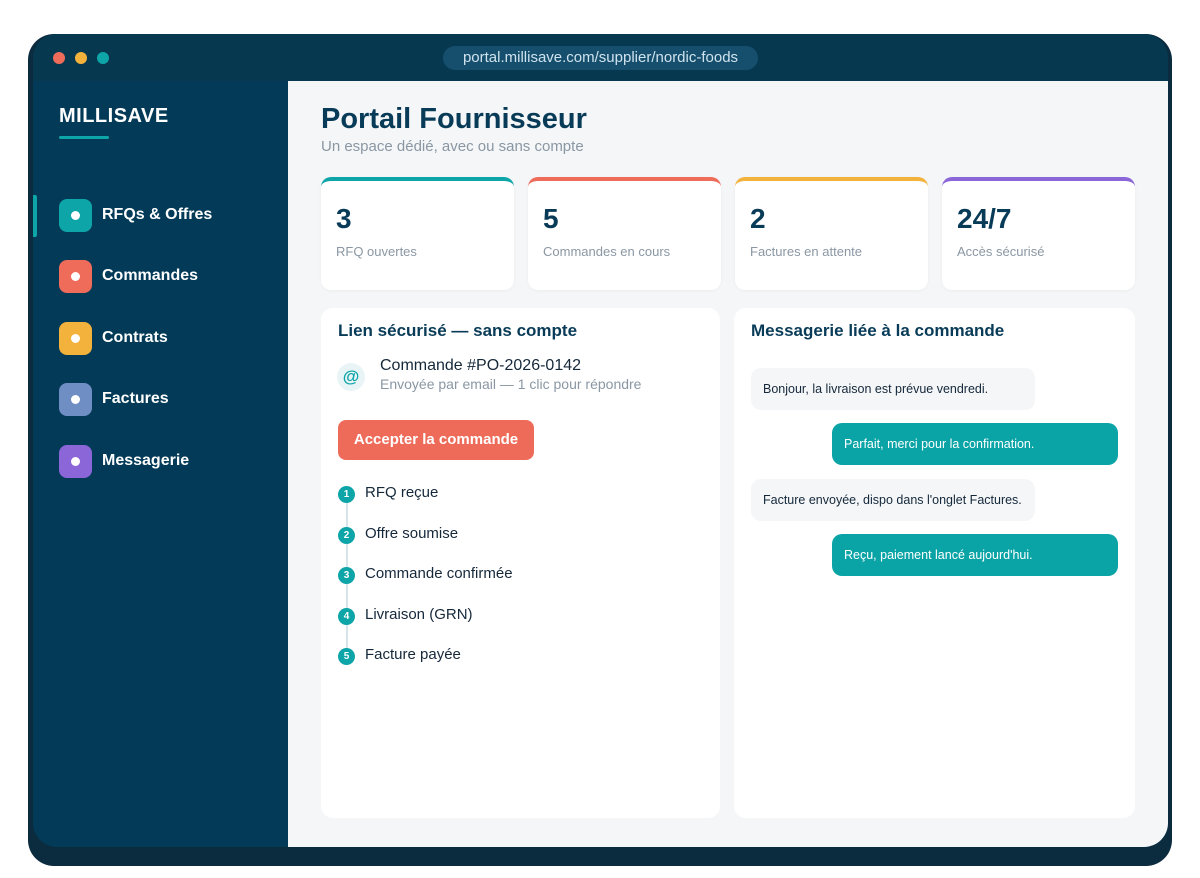 Image resolution: width=1200 pixels, height=878 pixels. I want to click on sidebar-item-label: Contrats, so click(135, 337).